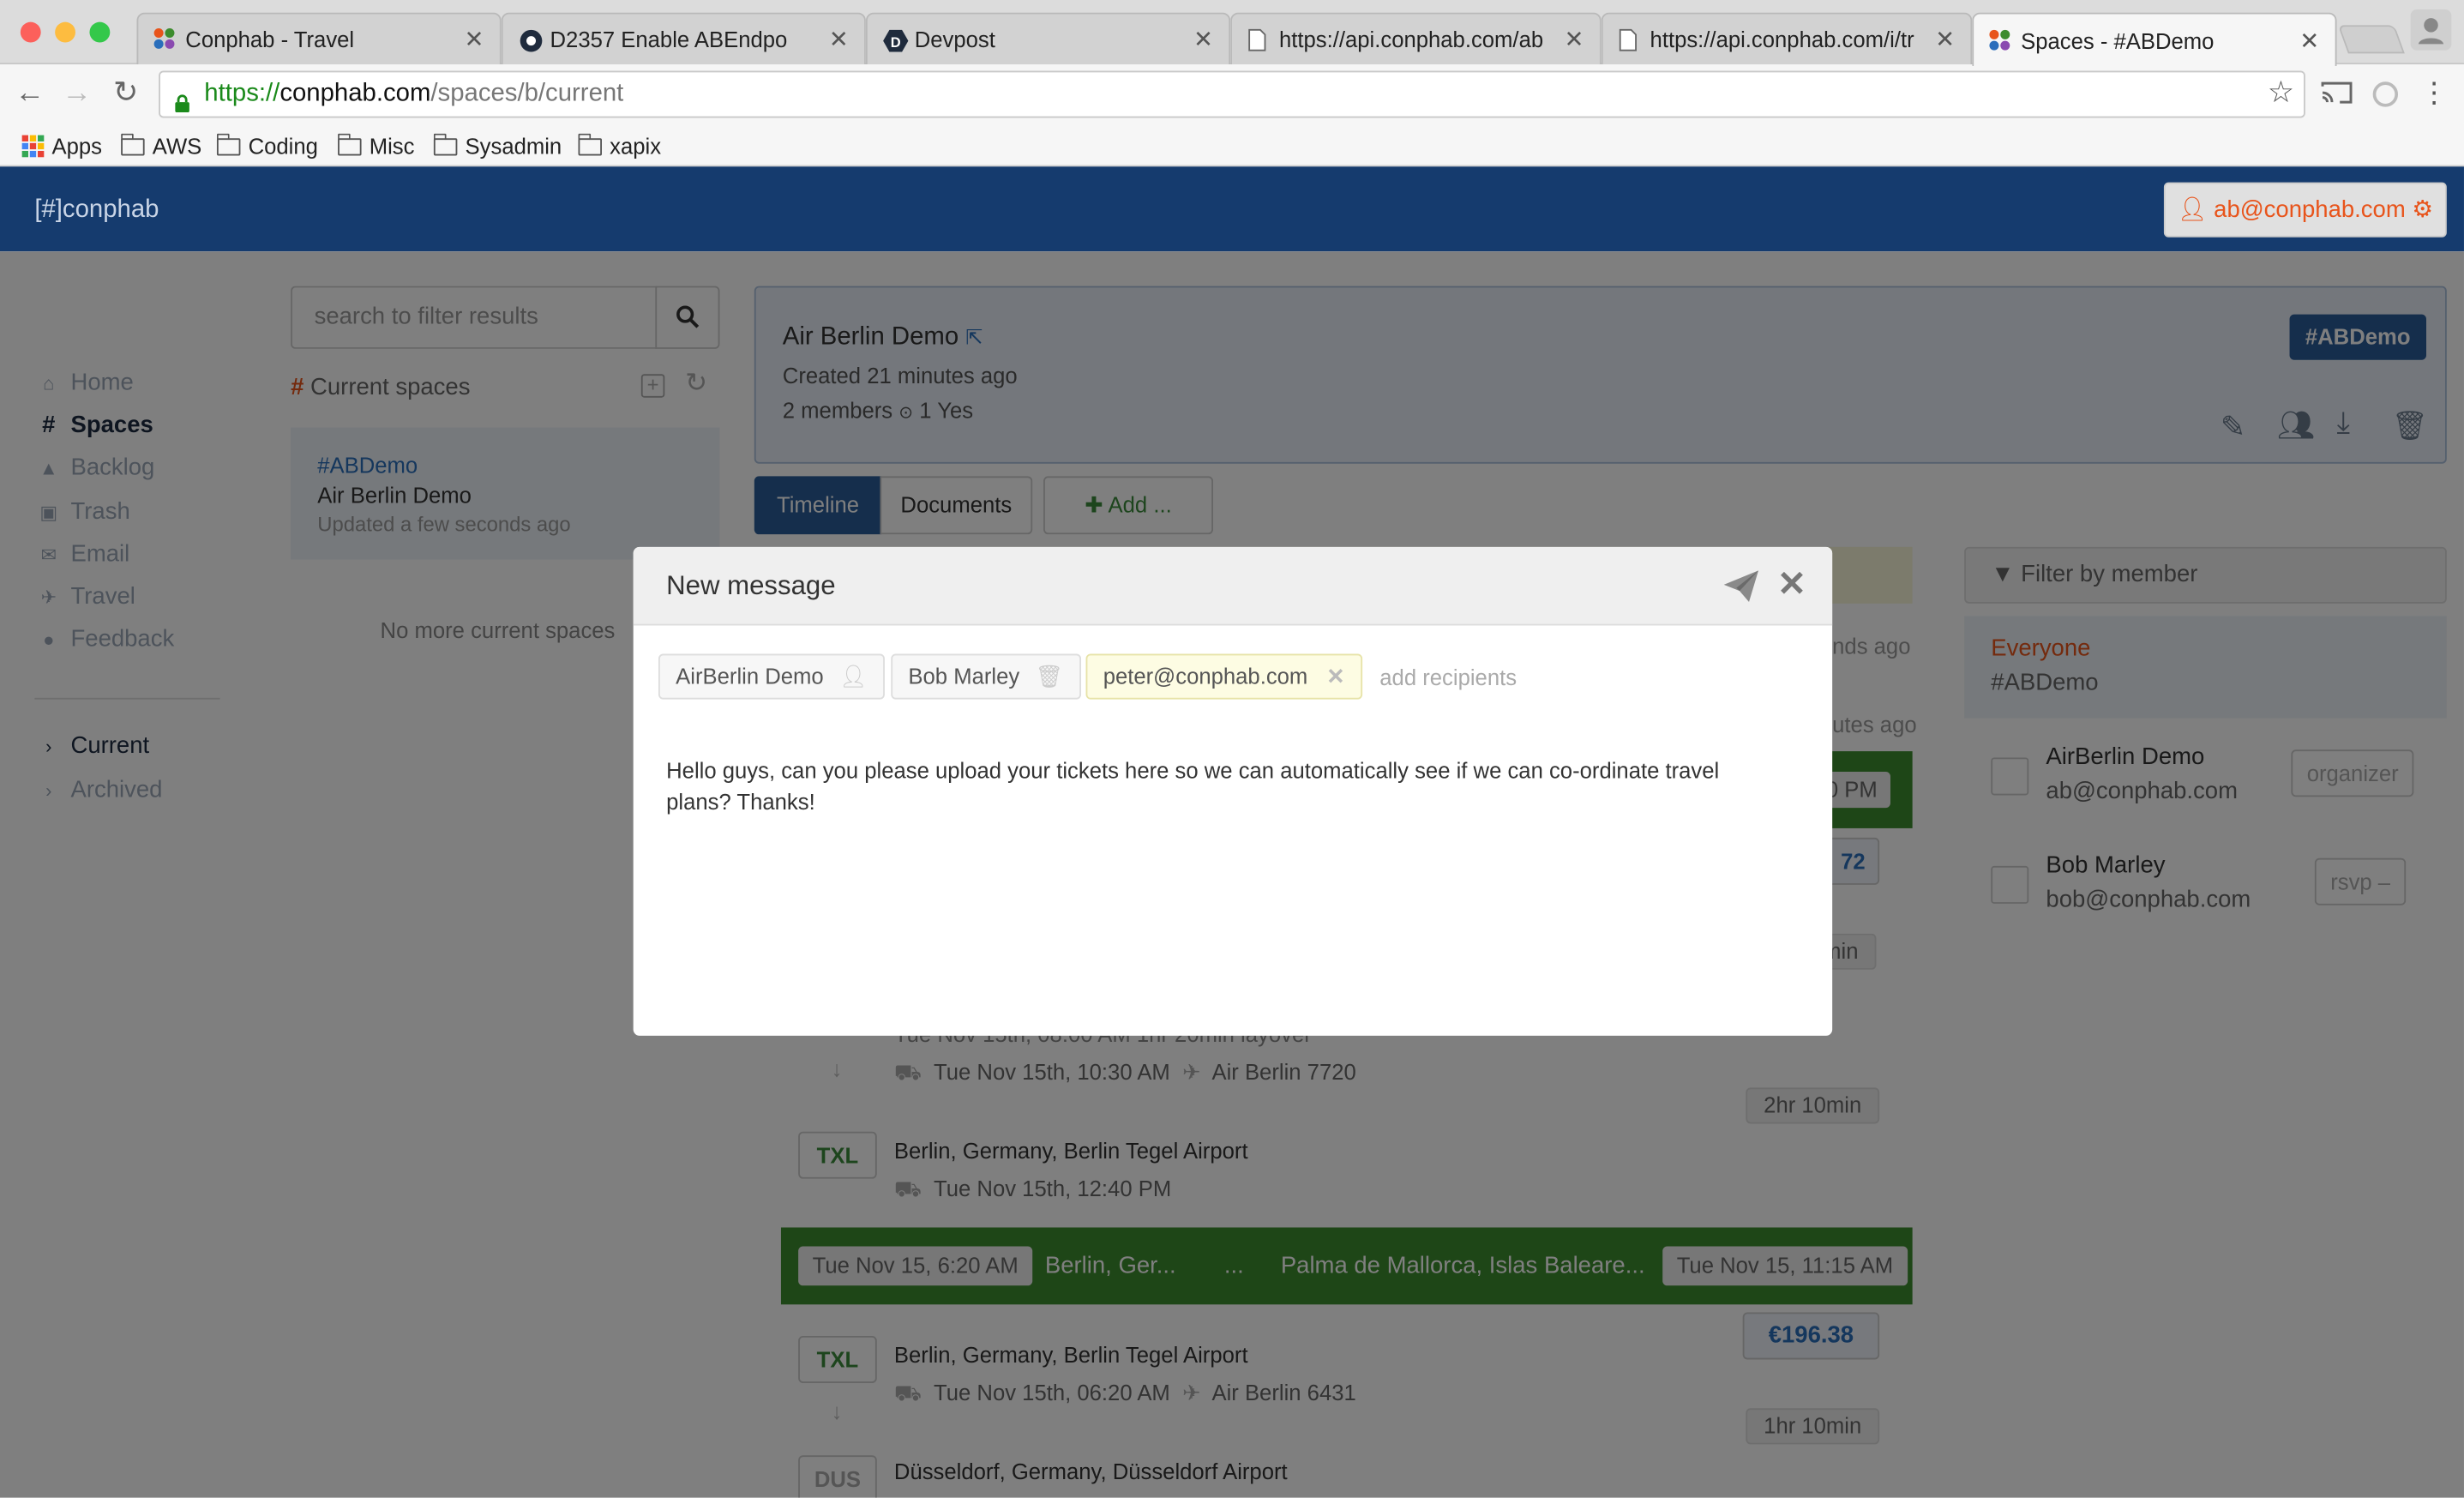  I want to click on minimize-window-button, so click(65, 32).